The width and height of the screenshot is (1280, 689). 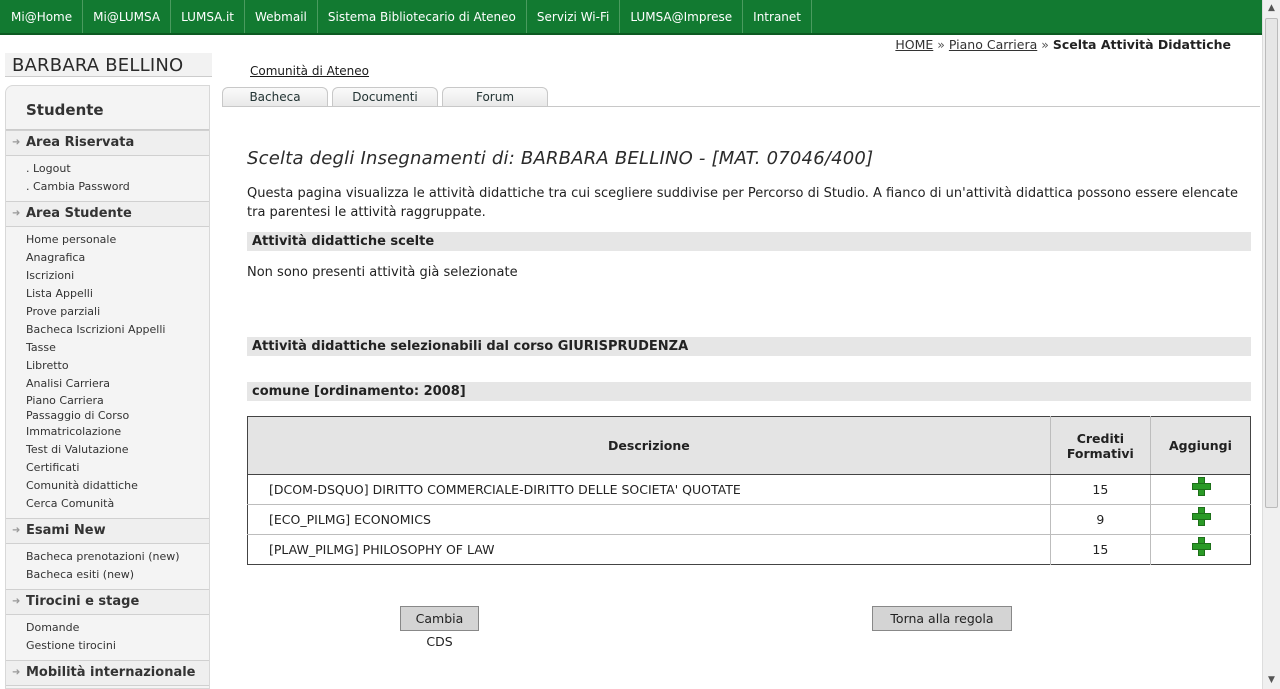 I want to click on vertical-scrollbar: ▲ ▼, so click(x=1271, y=344).